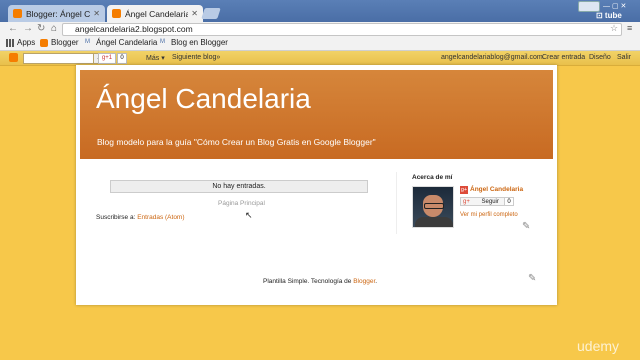 Image resolution: width=640 pixels, height=360 pixels. What do you see at coordinates (163, 58) in the screenshot?
I see `chevron-down-icon: ▾` at bounding box center [163, 58].